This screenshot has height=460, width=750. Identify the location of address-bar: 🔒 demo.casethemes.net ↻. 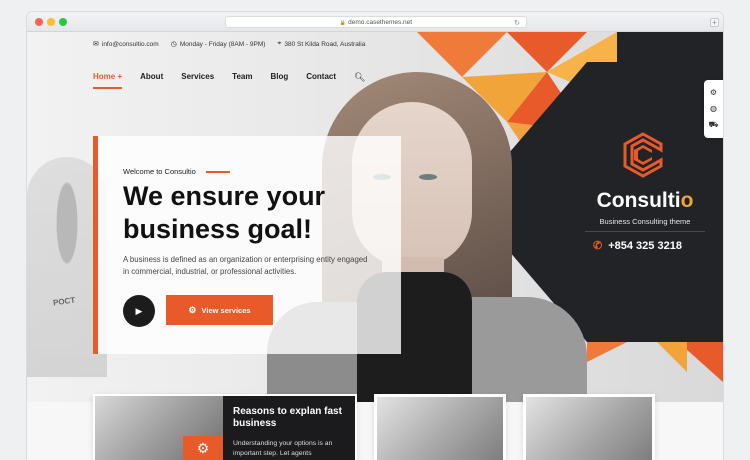
(376, 22).